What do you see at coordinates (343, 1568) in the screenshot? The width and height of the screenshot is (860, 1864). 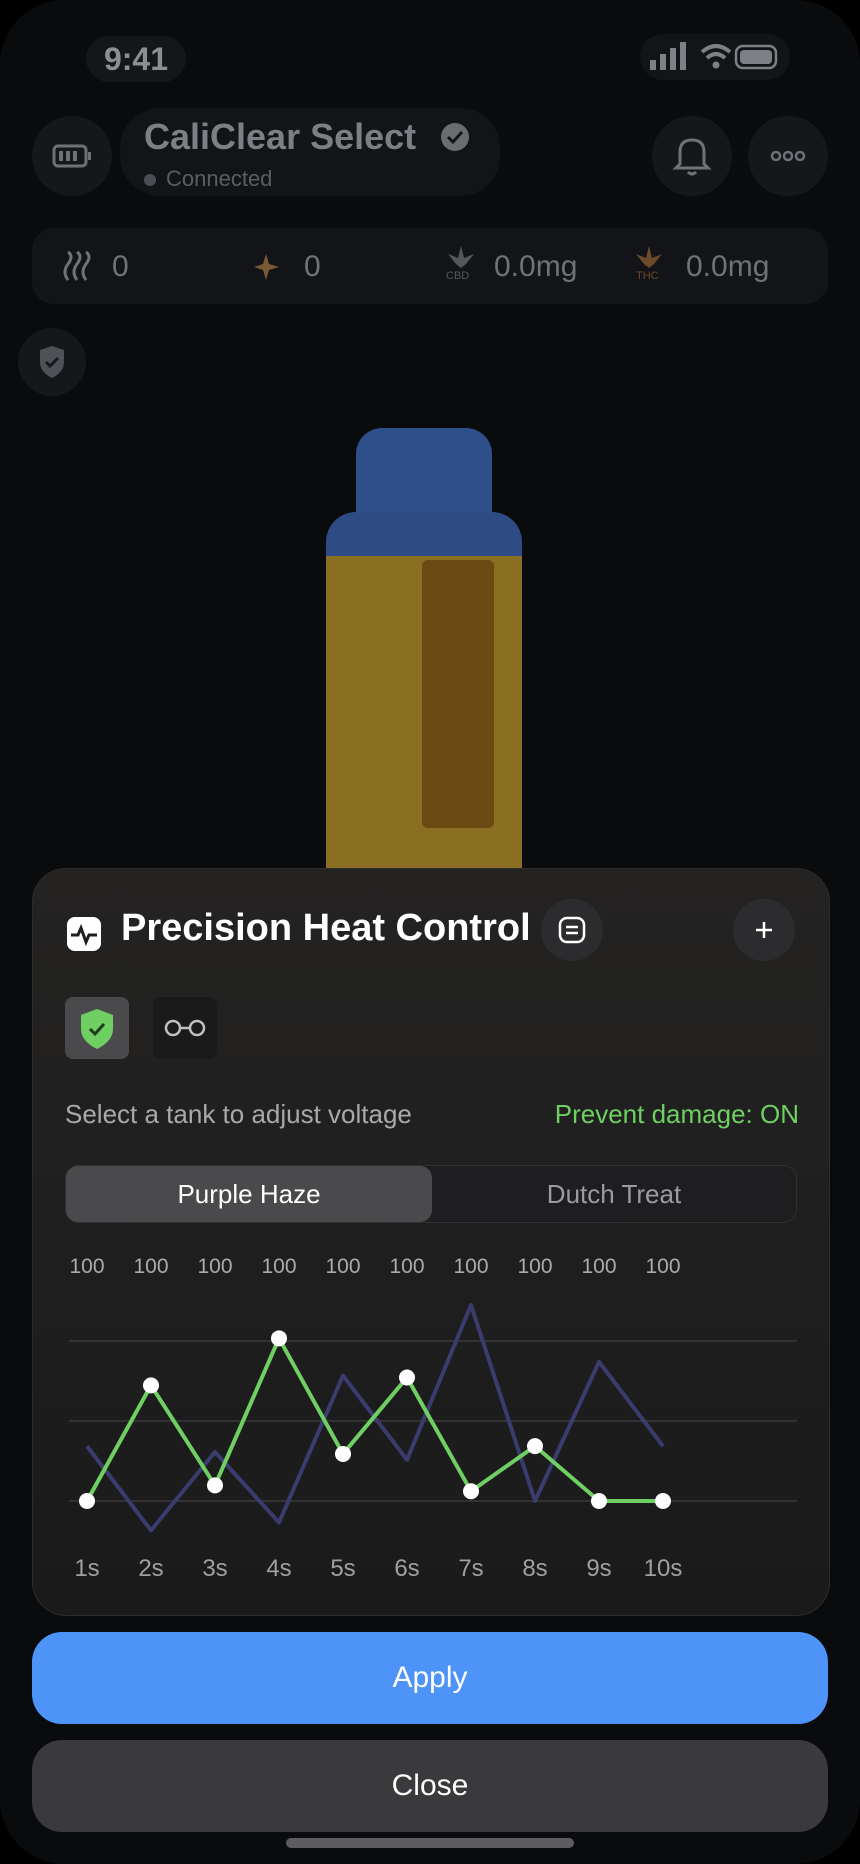 I see `time-tick-label: 5s` at bounding box center [343, 1568].